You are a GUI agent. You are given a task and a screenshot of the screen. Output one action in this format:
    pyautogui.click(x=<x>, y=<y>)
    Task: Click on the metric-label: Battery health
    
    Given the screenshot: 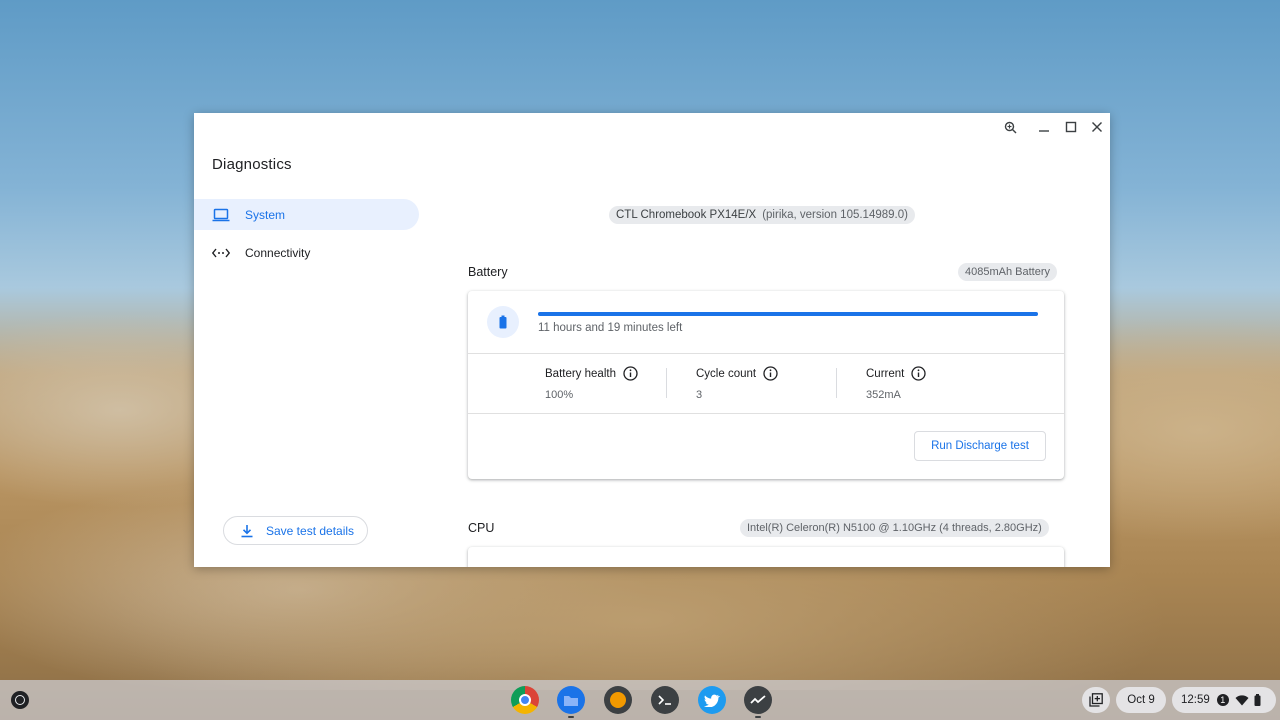 What is the action you would take?
    pyautogui.click(x=580, y=373)
    